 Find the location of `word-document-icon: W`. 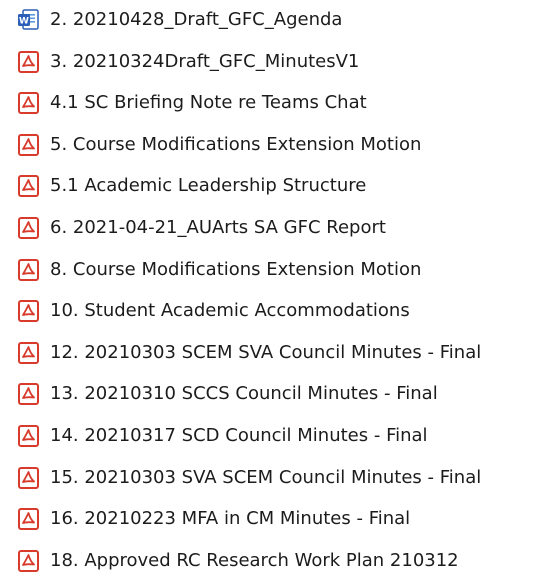

word-document-icon: W is located at coordinates (28, 20).